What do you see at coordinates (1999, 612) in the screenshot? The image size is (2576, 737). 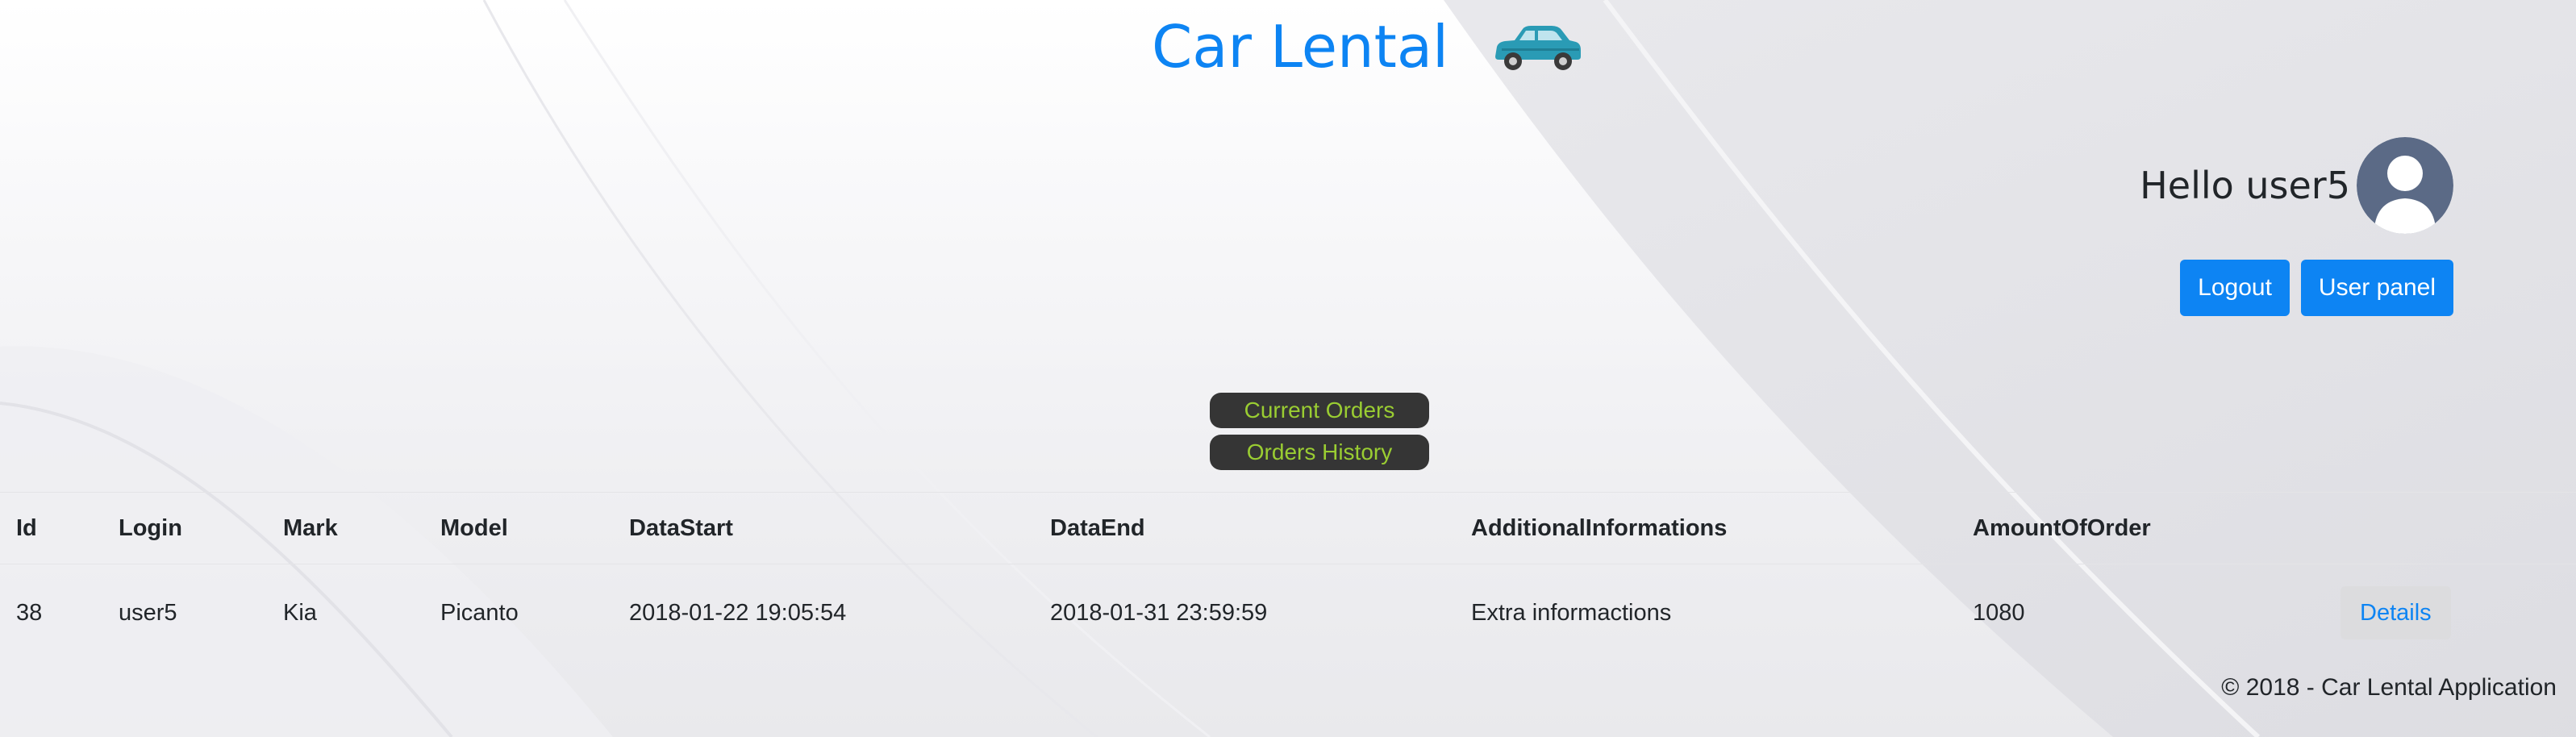 I see `cell-amount: 1080` at bounding box center [1999, 612].